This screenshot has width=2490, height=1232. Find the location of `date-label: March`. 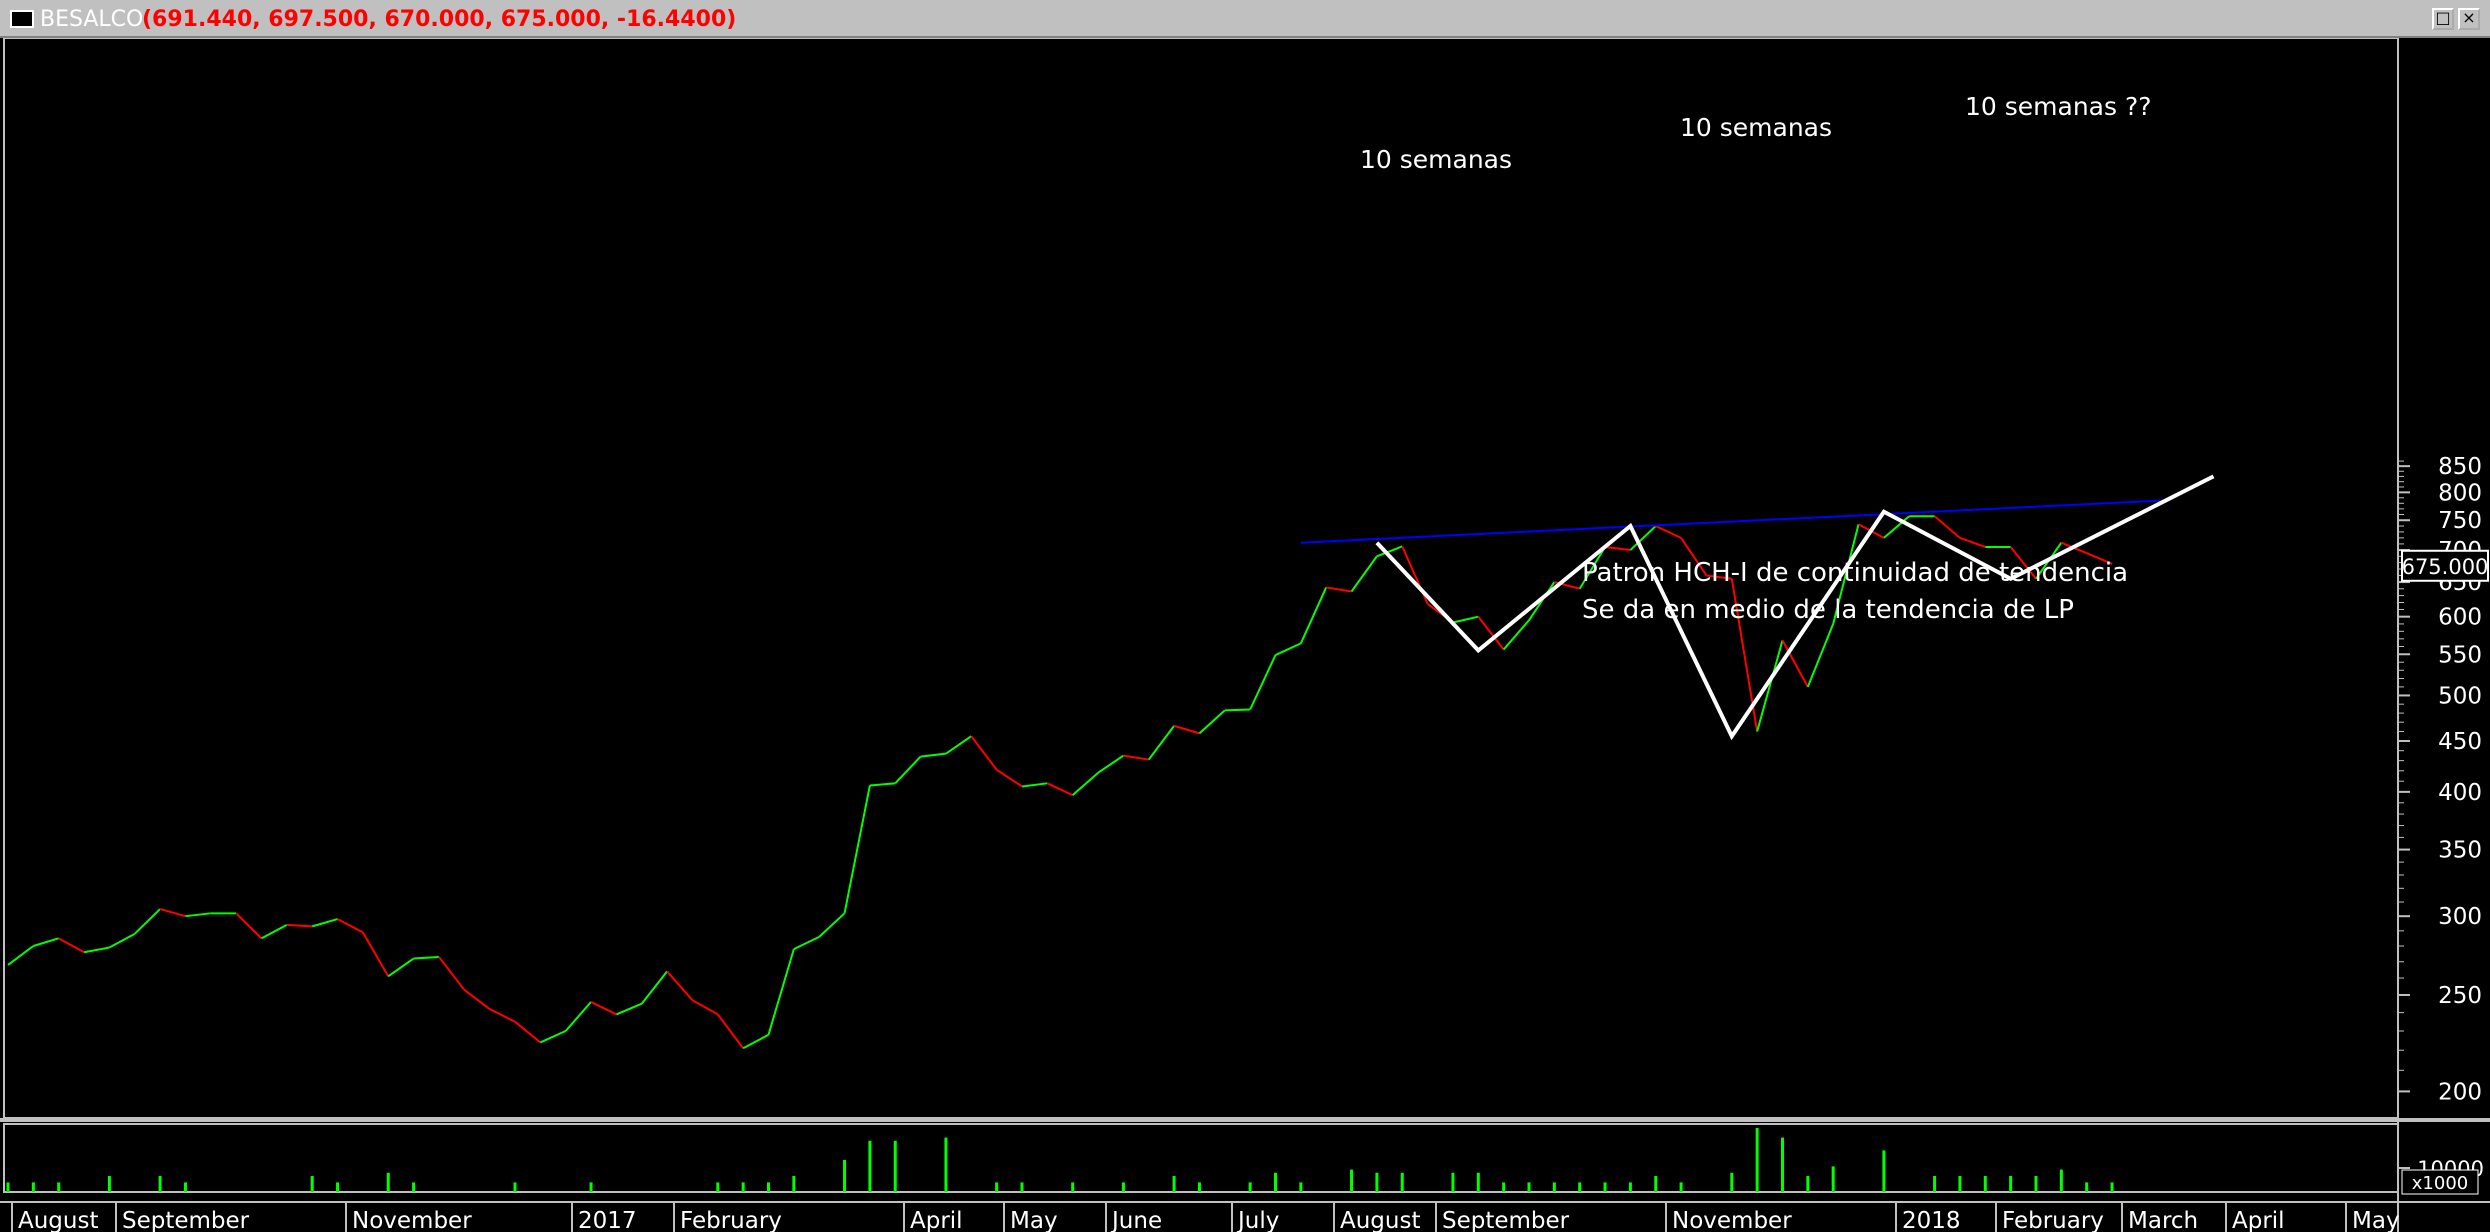

date-label: March is located at coordinates (2163, 1220).